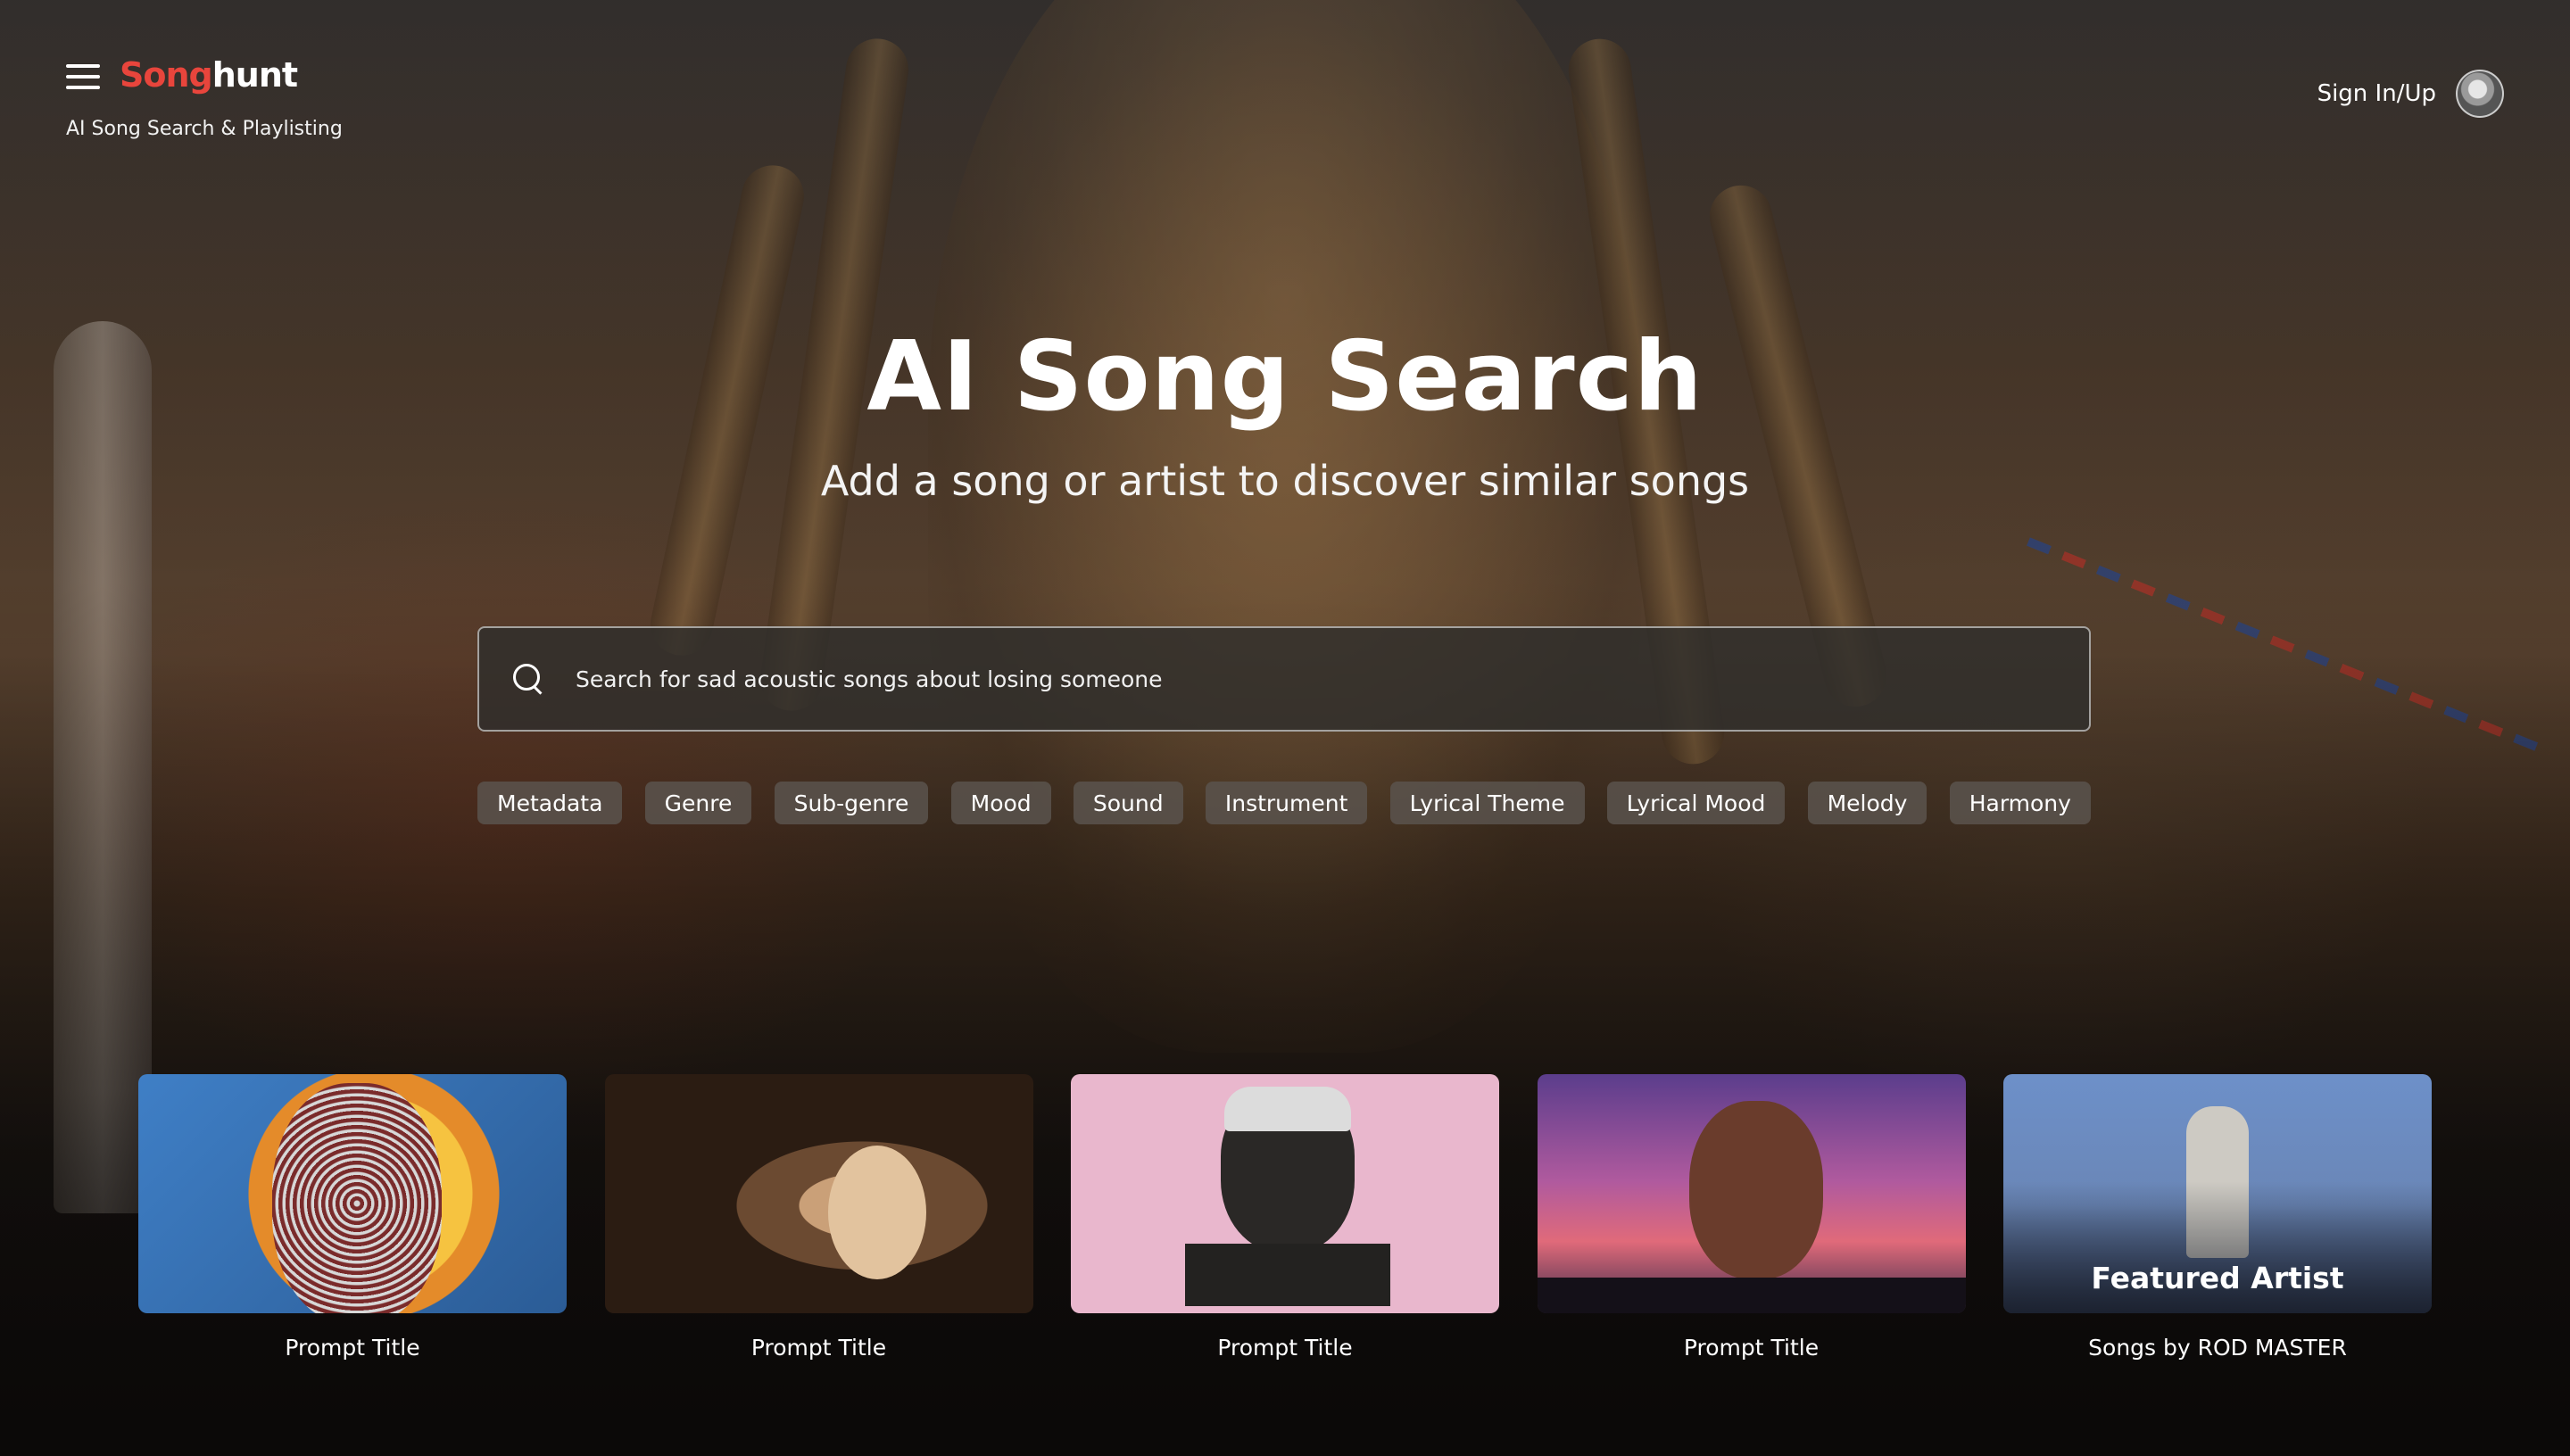 This screenshot has width=2570, height=1456. I want to click on filter-chip-sub-genre: Sub-genre, so click(851, 803).